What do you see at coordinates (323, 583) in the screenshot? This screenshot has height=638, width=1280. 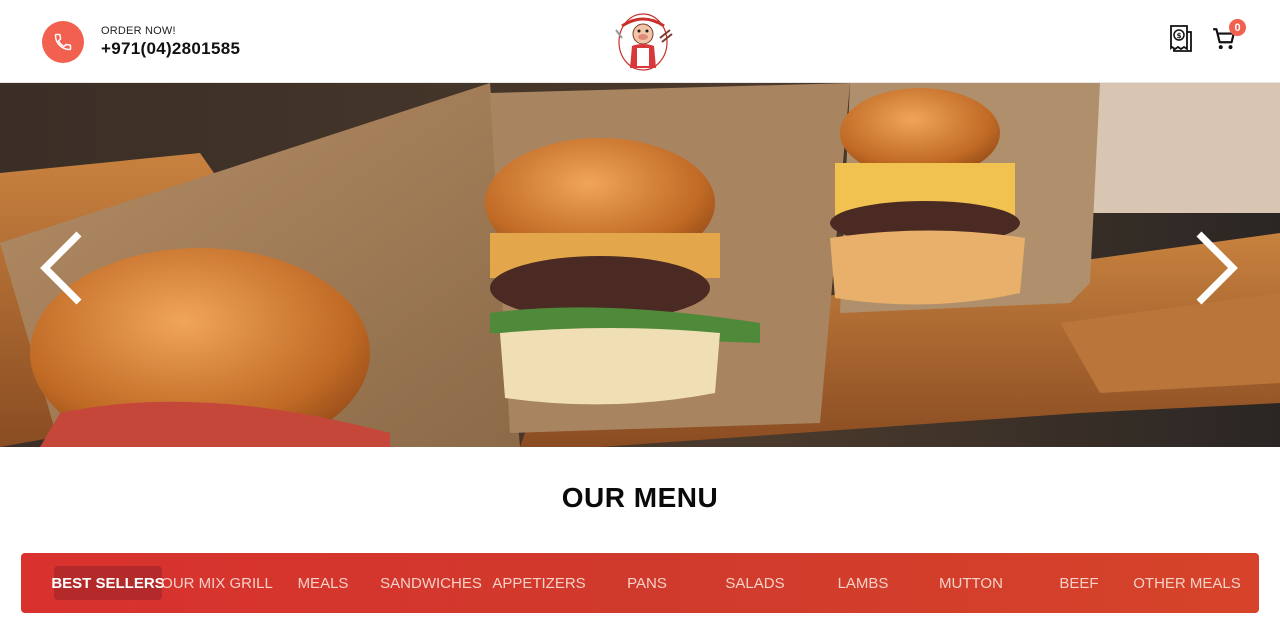 I see `category-tab-meals: MEALS` at bounding box center [323, 583].